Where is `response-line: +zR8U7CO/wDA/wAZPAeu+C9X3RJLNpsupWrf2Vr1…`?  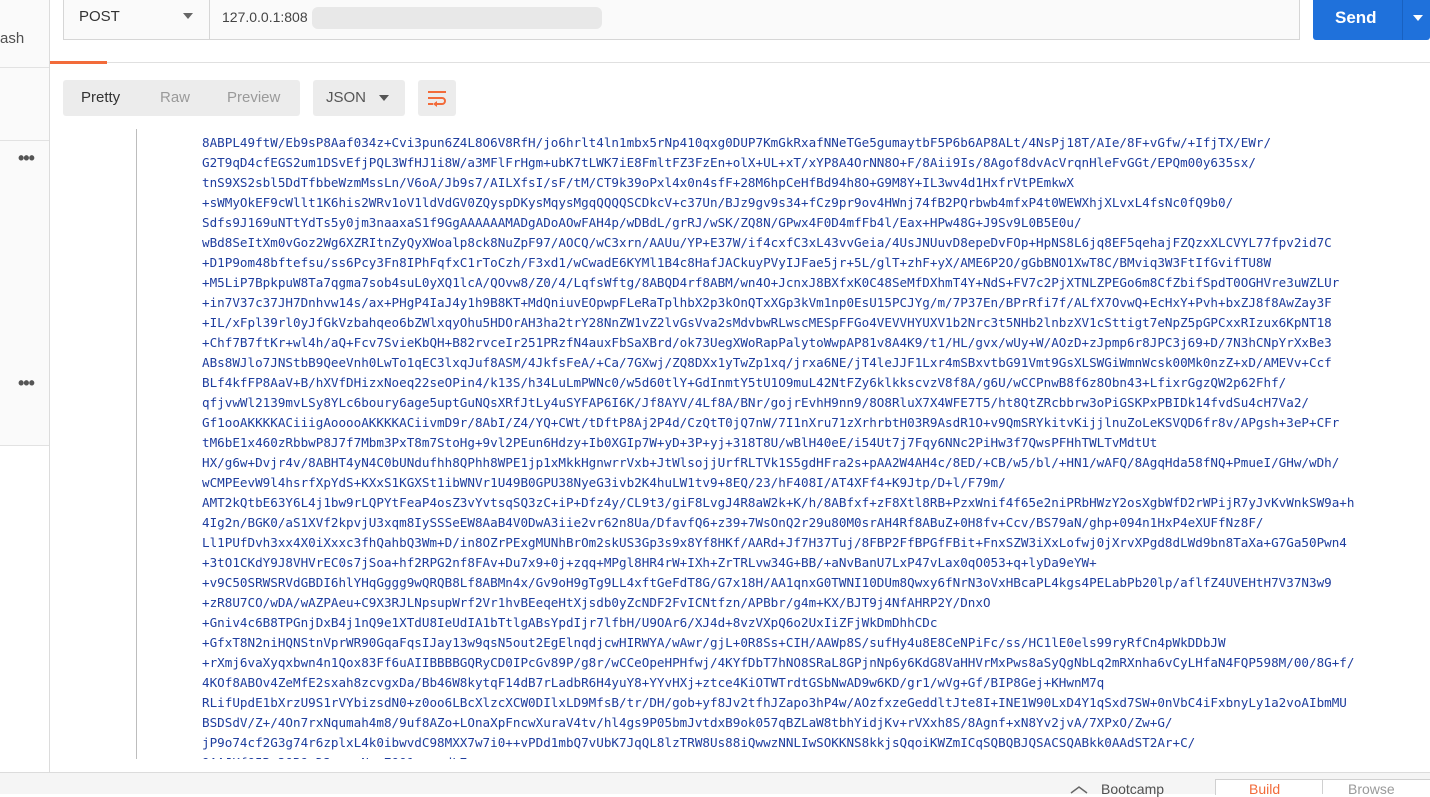 response-line: +zR8U7CO/wDA/wAZPAeu+C9X3RJLNpsupWrf2Vr1… is located at coordinates (596, 602).